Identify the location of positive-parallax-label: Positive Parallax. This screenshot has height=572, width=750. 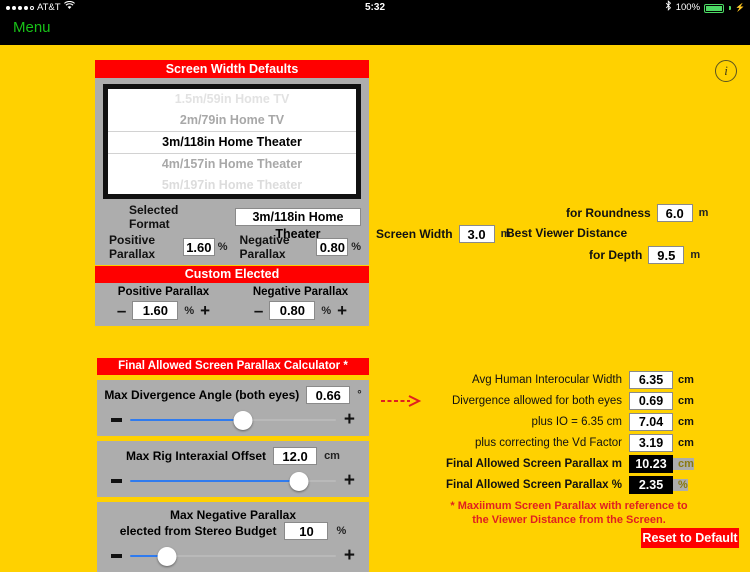
(132, 247).